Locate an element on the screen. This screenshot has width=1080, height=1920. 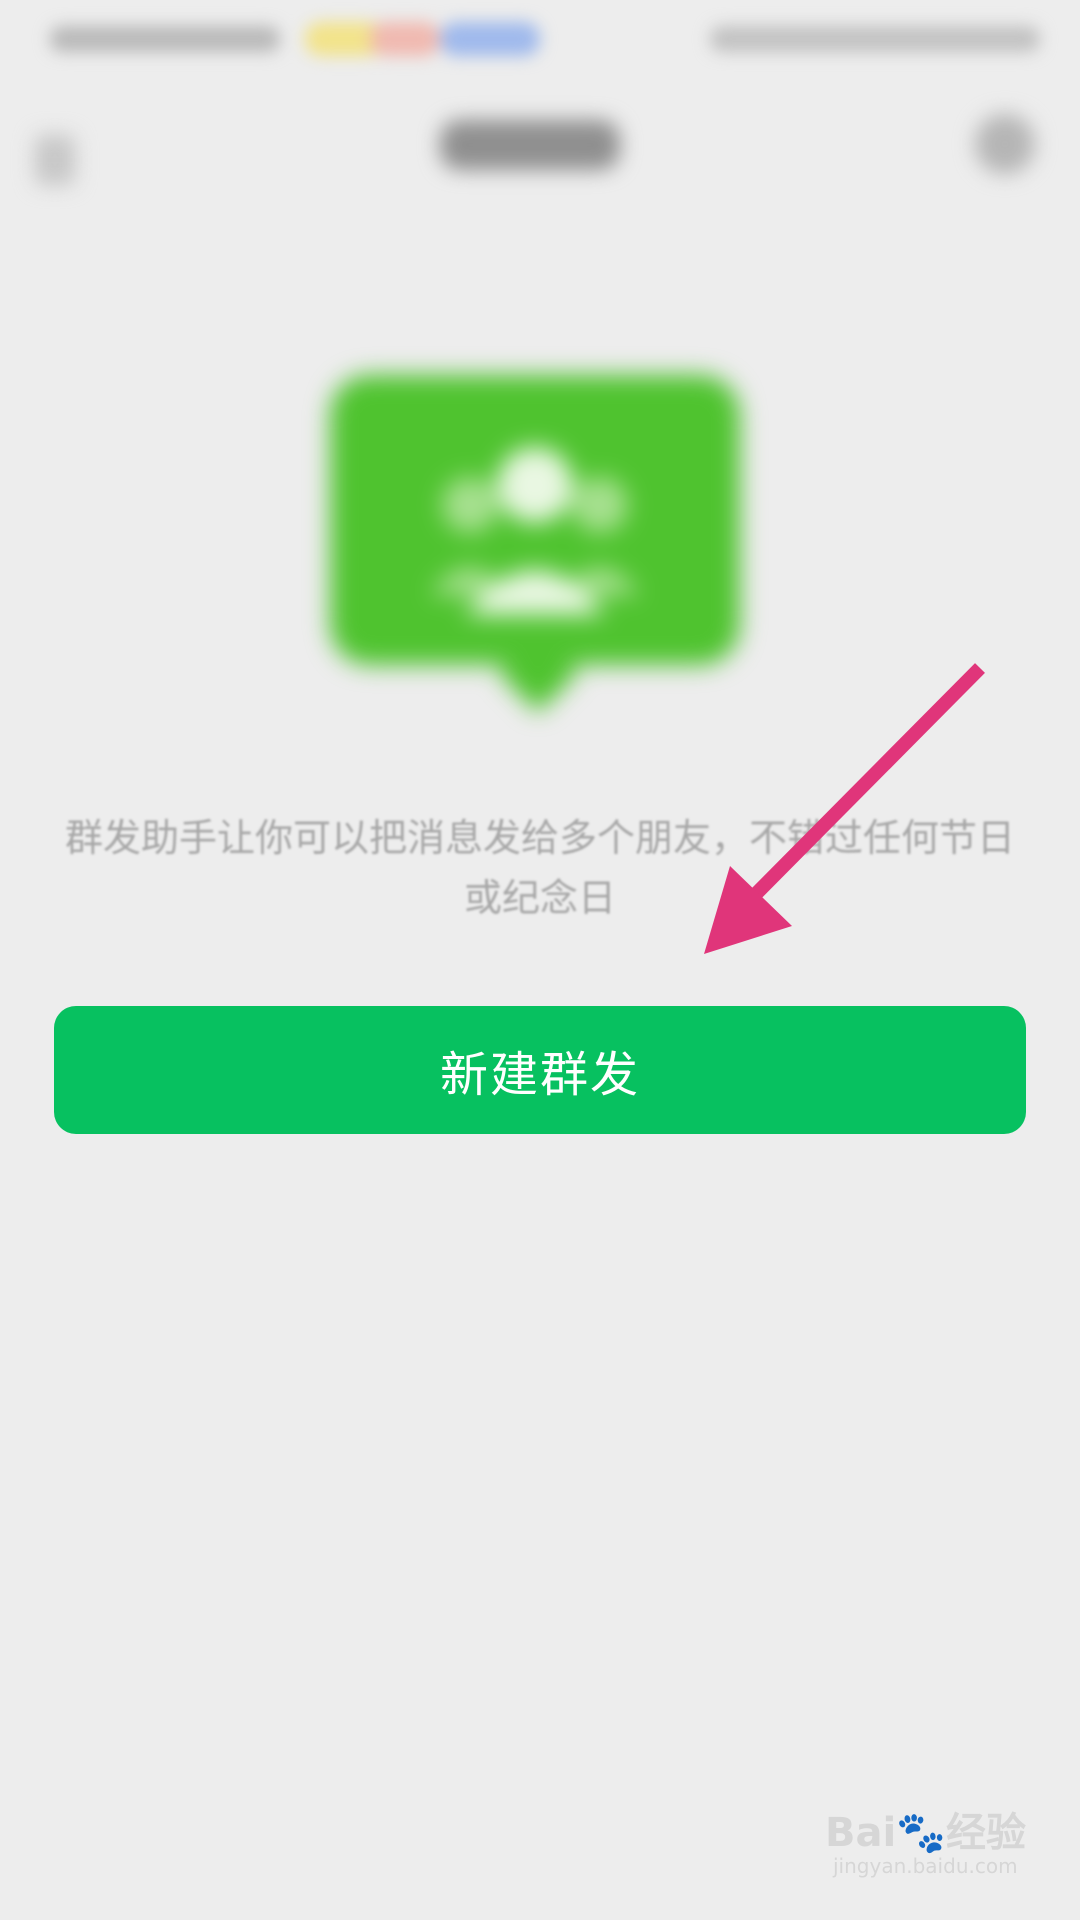
new-broadcast-button-label: 新建群发 is located at coordinates (539, 1075).